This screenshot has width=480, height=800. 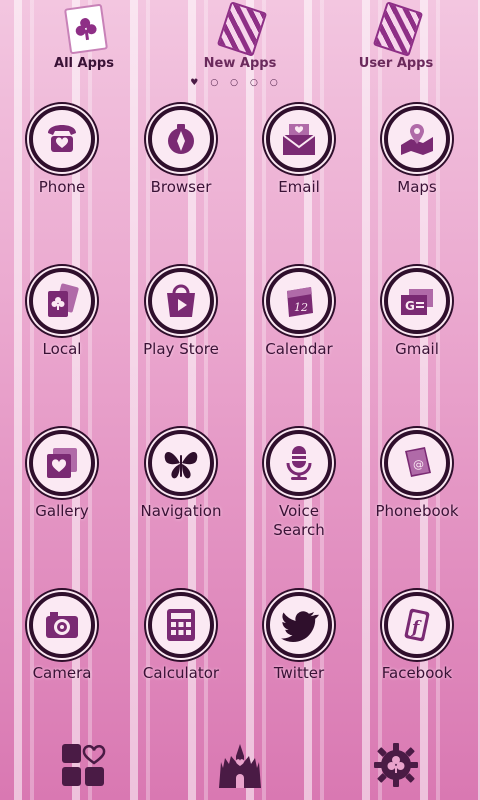 I want to click on app-voice-search: Voice Search, so click(x=299, y=505).